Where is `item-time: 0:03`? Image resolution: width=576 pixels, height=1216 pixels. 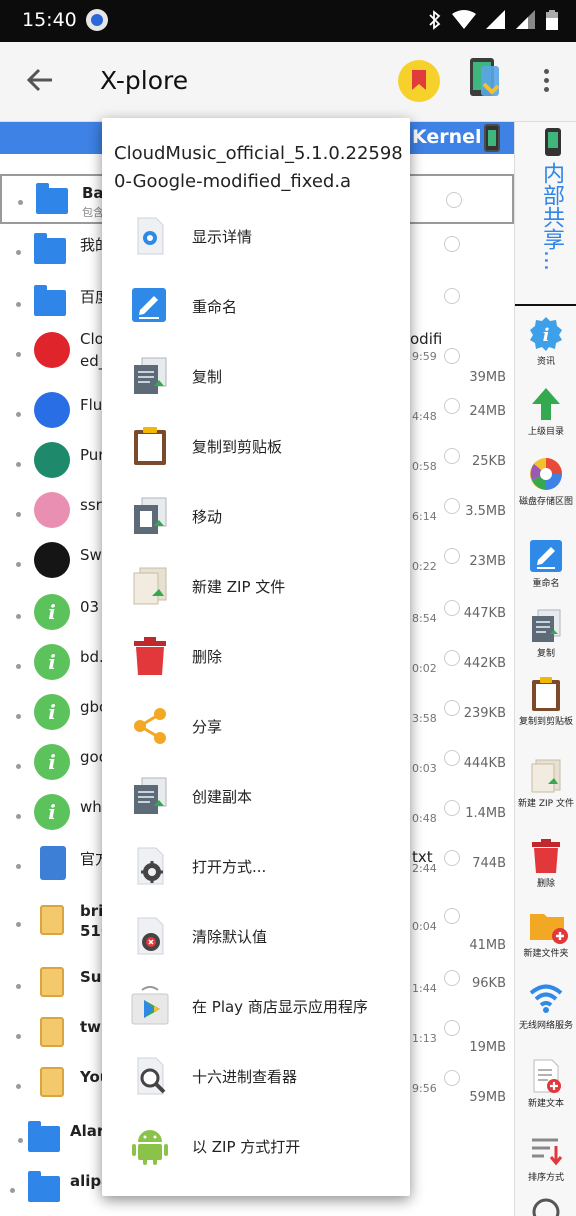 item-time: 0:03 is located at coordinates (424, 768).